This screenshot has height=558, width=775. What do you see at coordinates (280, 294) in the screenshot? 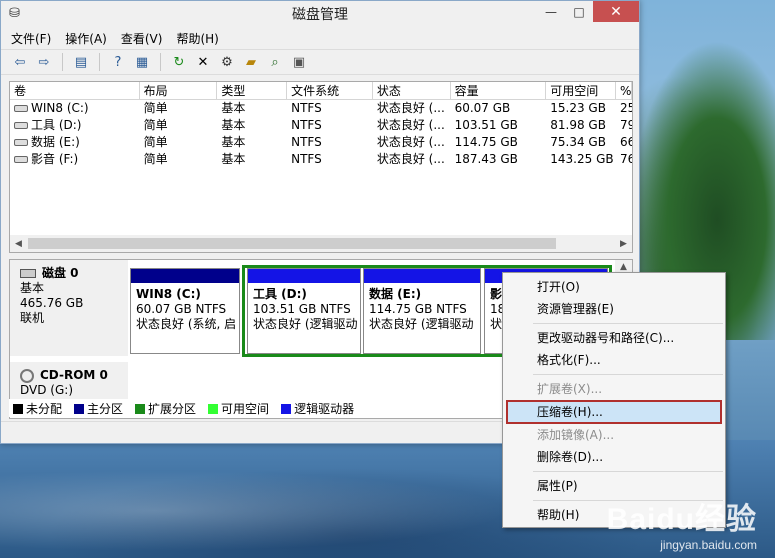
I see `partition-name: 工具 (D:)` at bounding box center [280, 294].